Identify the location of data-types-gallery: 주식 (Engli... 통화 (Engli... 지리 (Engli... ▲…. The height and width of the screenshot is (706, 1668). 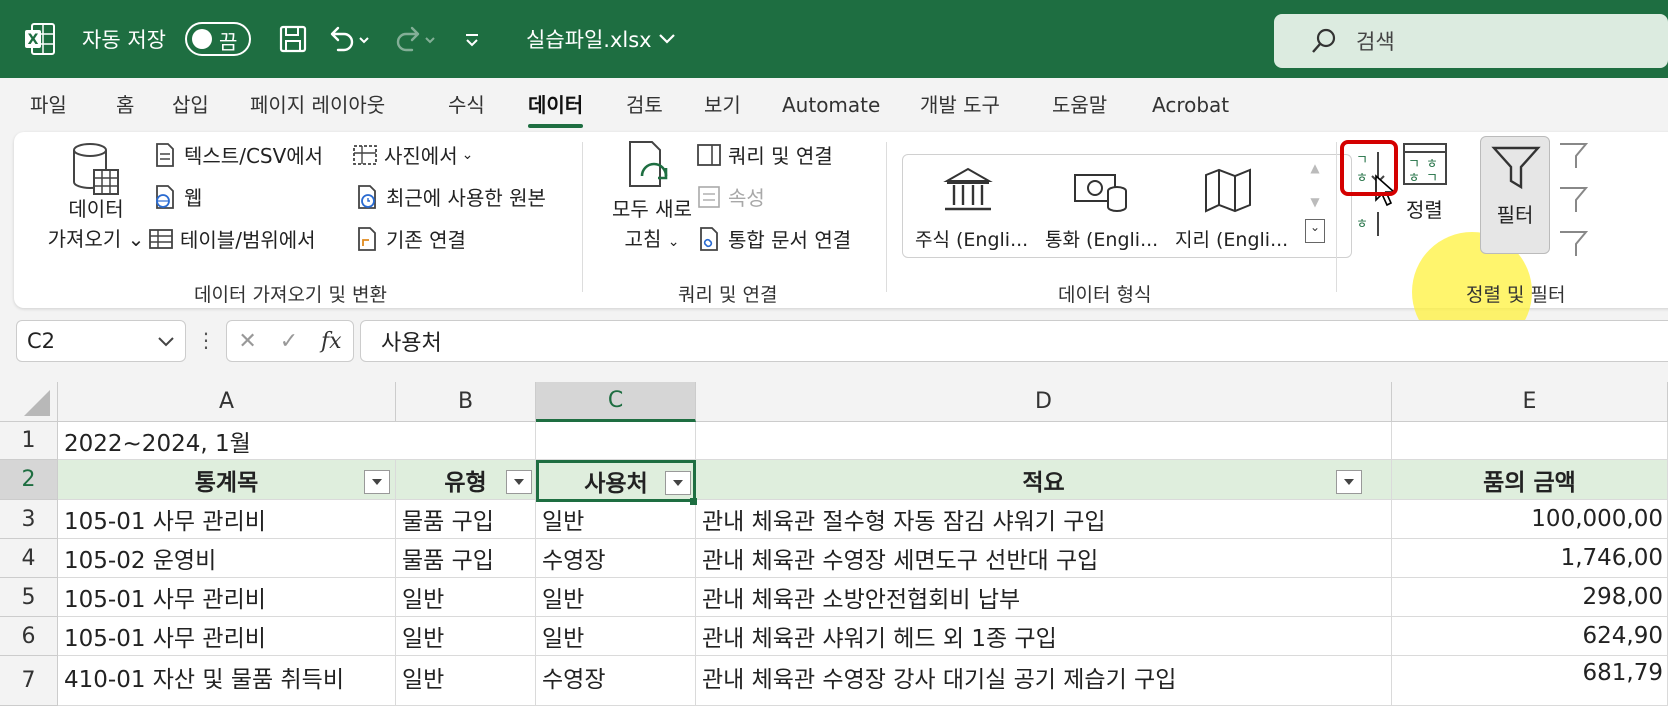
(1127, 206).